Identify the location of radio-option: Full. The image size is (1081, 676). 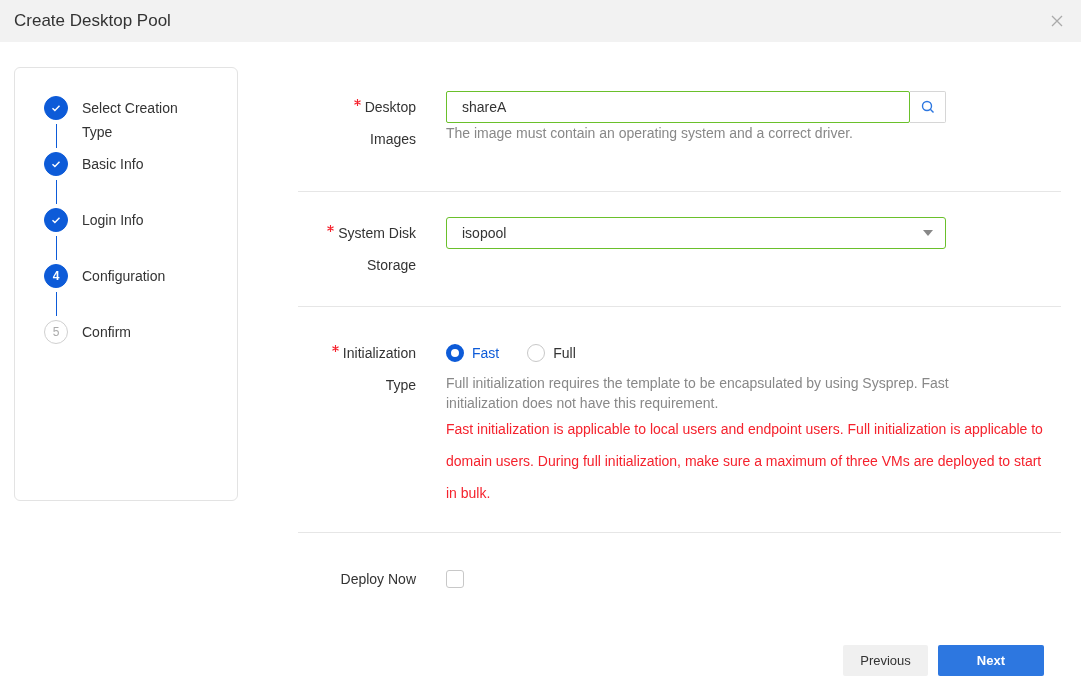
(551, 353).